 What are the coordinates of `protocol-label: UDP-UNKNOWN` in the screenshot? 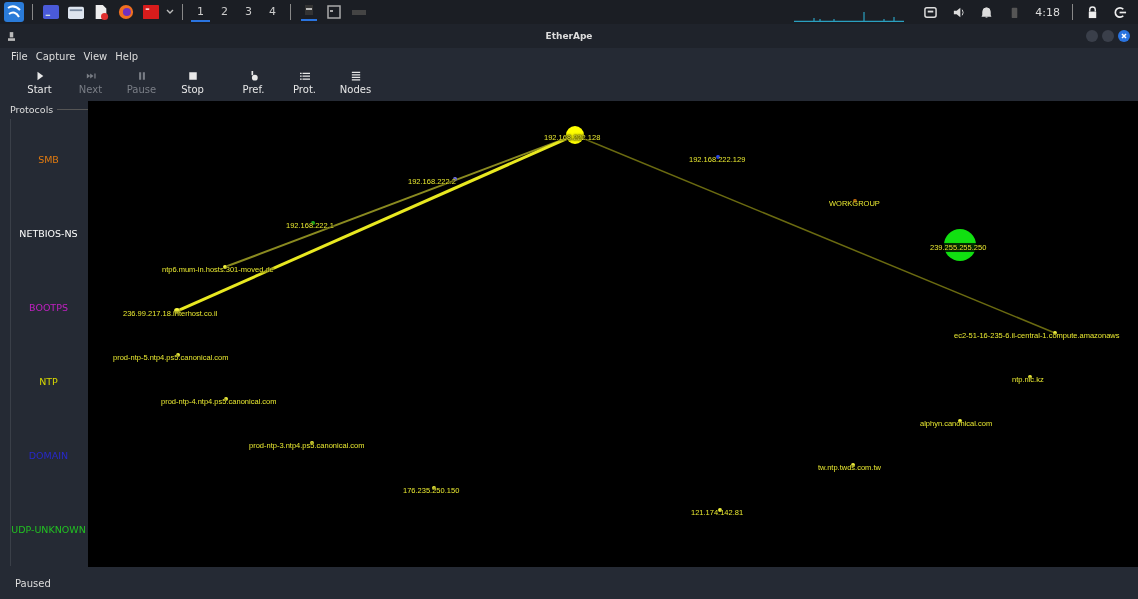 It's located at (48, 529).